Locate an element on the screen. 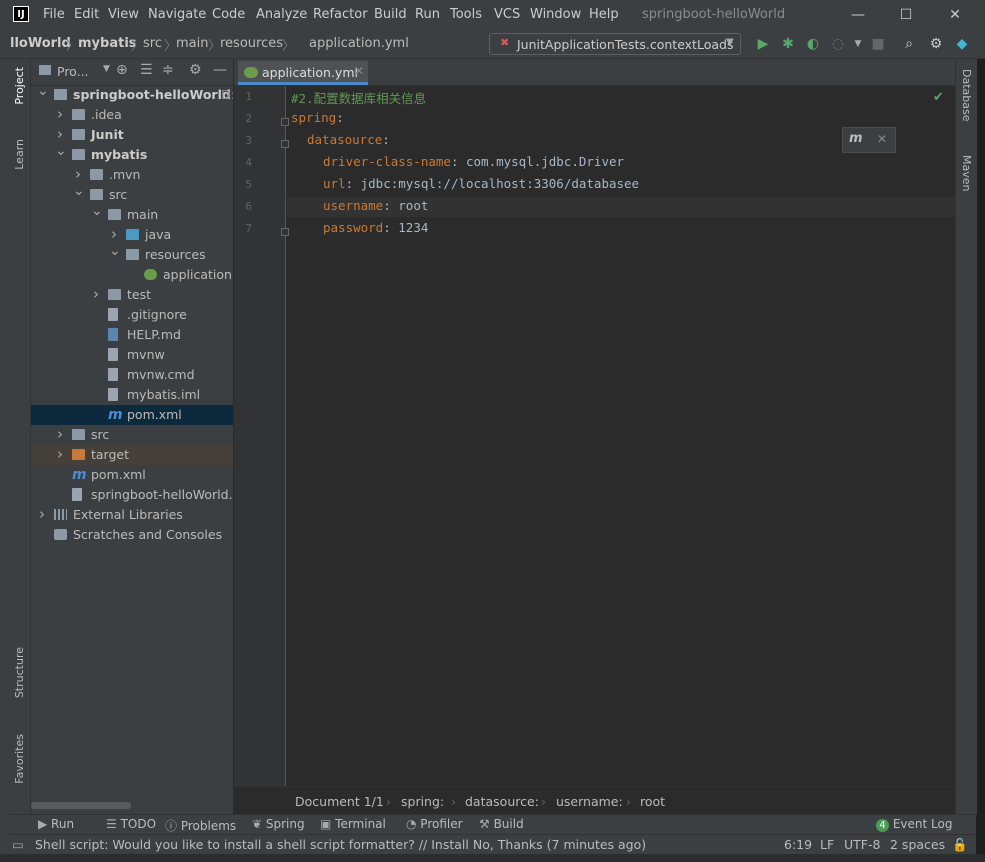 The width and height of the screenshot is (985, 862). tree-row: › target is located at coordinates (132, 455).